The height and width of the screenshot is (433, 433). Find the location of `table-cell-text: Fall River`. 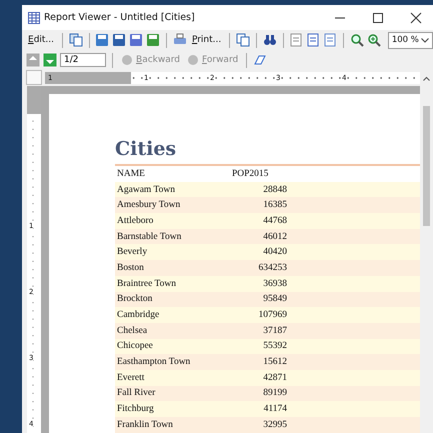

table-cell-text: Fall River is located at coordinates (136, 393).